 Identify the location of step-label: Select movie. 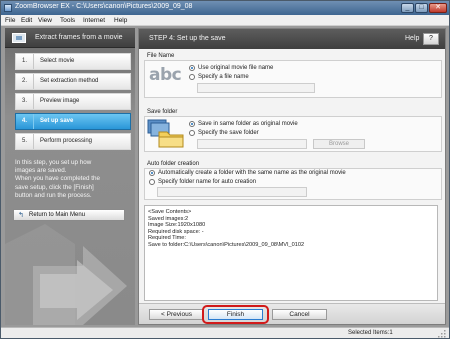
(57, 61).